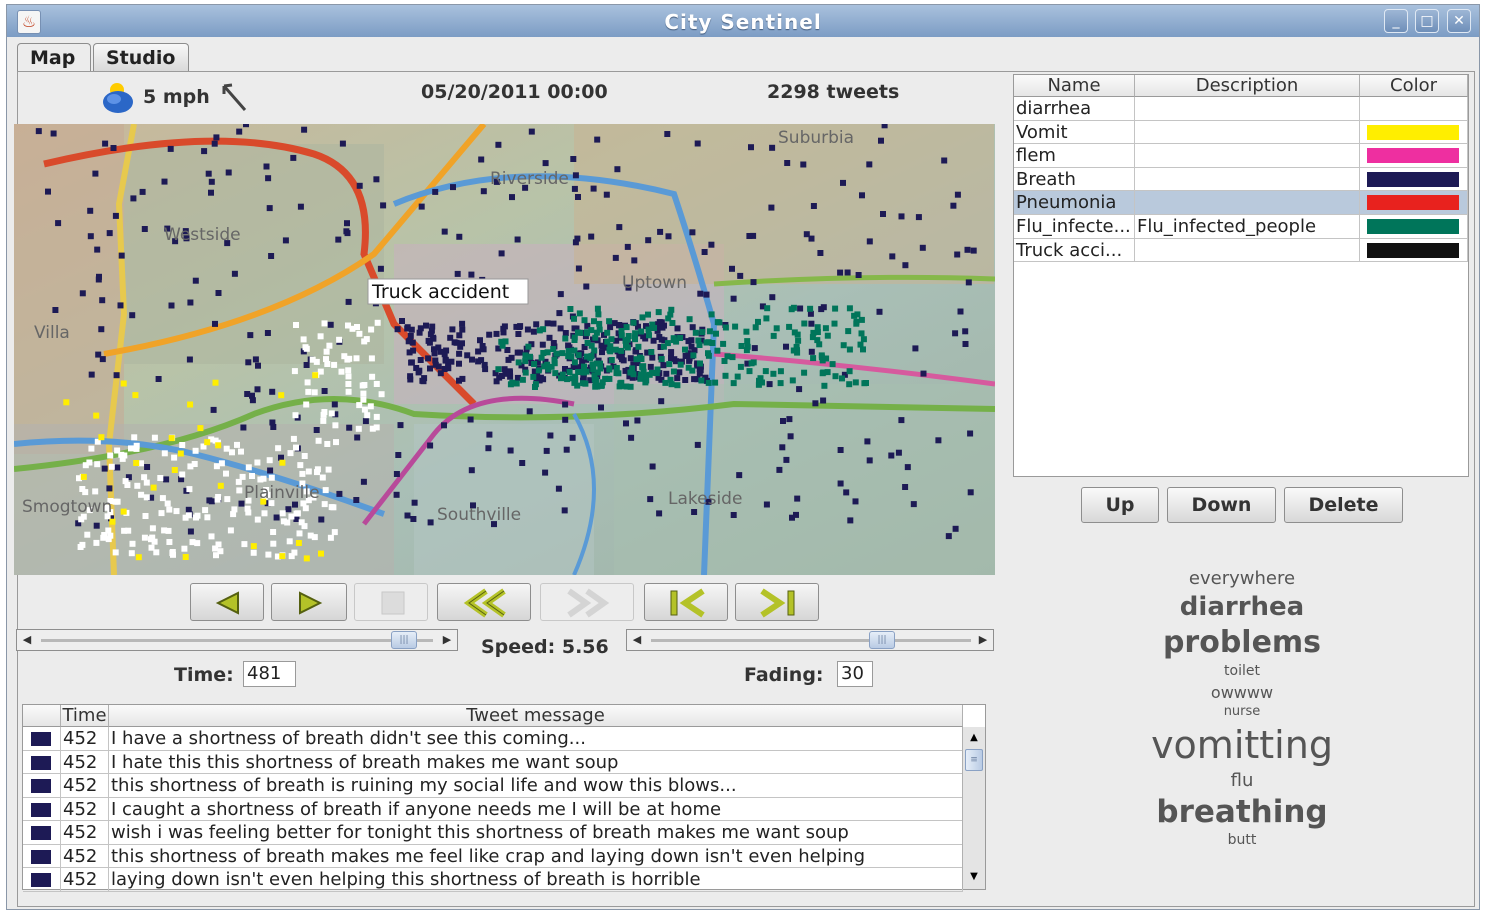 This screenshot has width=1488, height=918. What do you see at coordinates (227, 602) in the screenshot?
I see `step-back-button` at bounding box center [227, 602].